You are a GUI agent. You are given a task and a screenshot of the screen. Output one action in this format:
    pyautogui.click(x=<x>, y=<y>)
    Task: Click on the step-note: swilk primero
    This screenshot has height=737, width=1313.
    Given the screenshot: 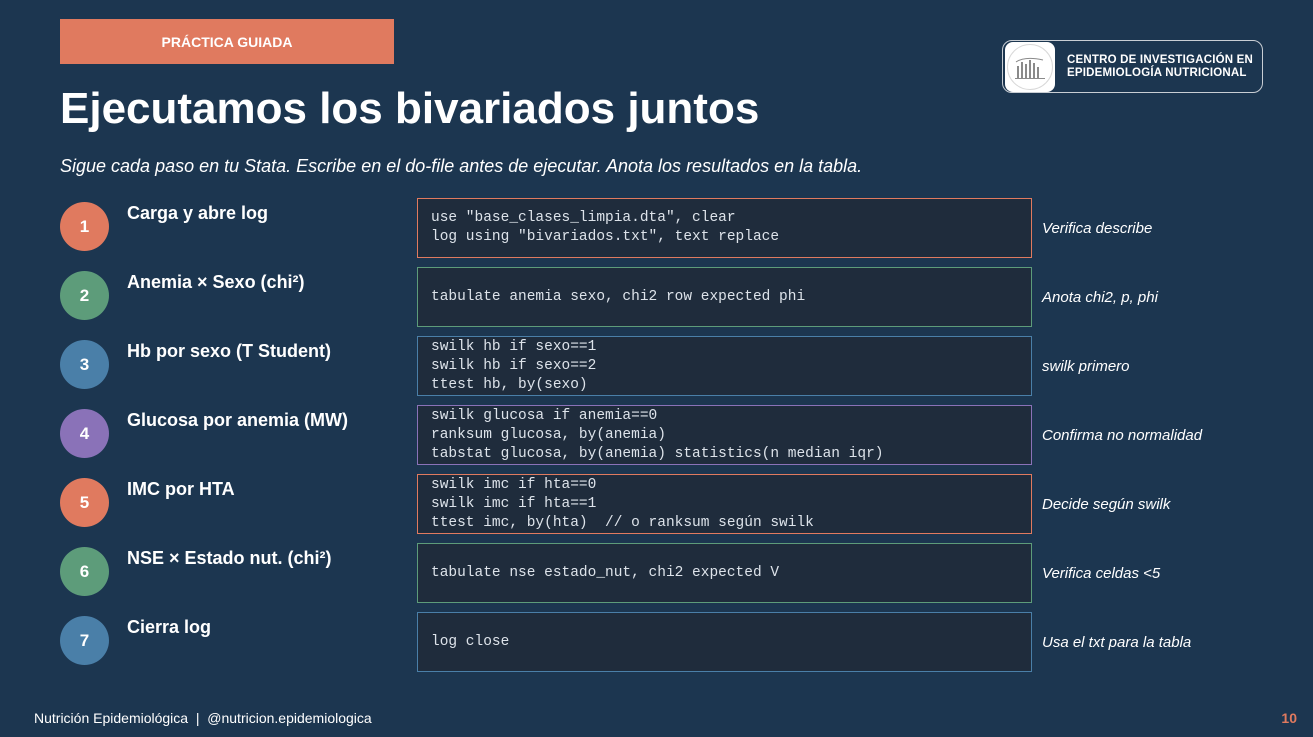 What is the action you would take?
    pyautogui.click(x=1086, y=366)
    